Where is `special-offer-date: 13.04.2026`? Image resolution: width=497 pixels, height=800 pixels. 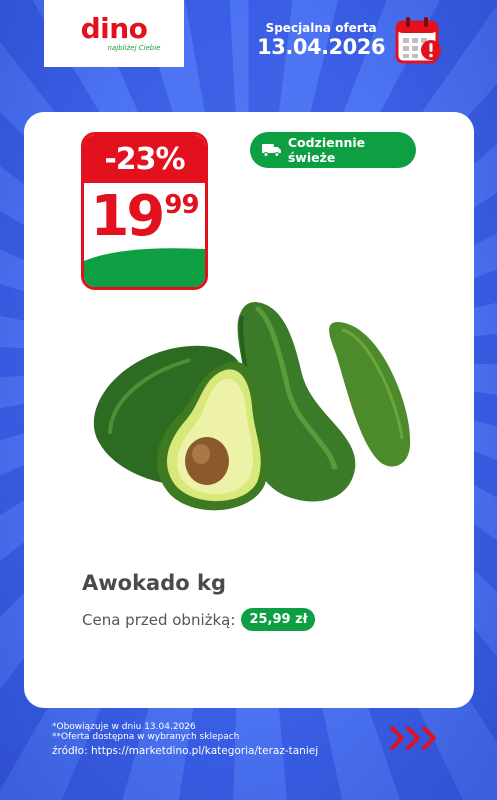 special-offer-date: 13.04.2026 is located at coordinates (321, 47).